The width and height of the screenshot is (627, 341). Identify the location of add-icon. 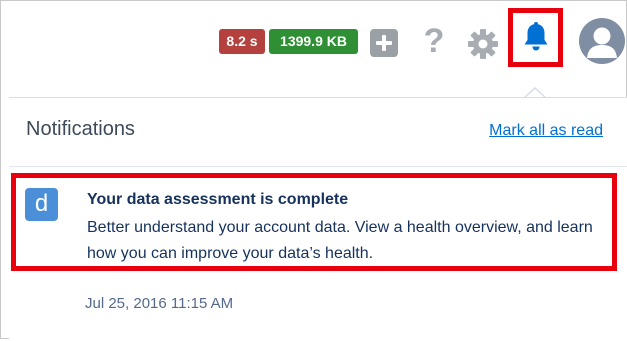
(384, 43).